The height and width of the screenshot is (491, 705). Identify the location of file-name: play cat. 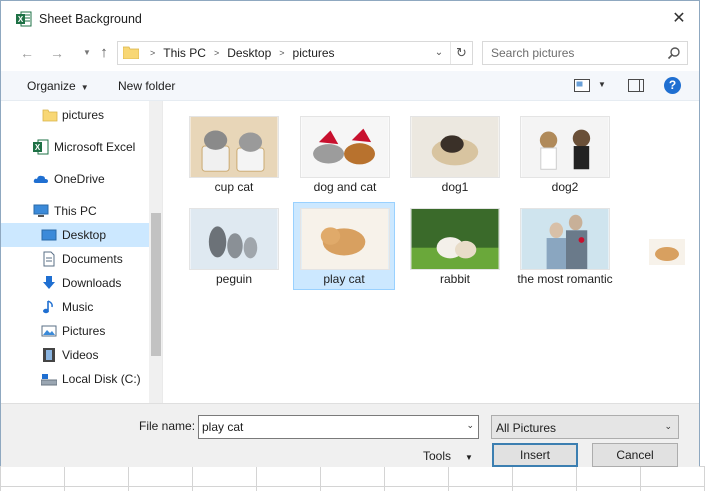
(344, 279).